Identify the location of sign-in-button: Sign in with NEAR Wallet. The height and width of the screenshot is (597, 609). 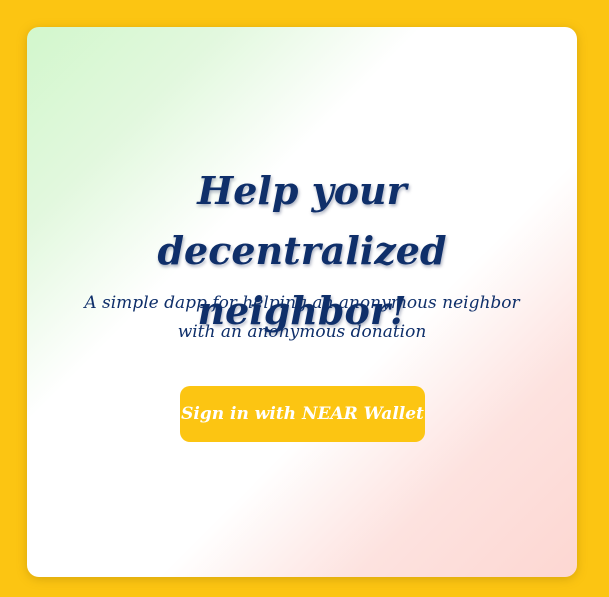
(302, 414).